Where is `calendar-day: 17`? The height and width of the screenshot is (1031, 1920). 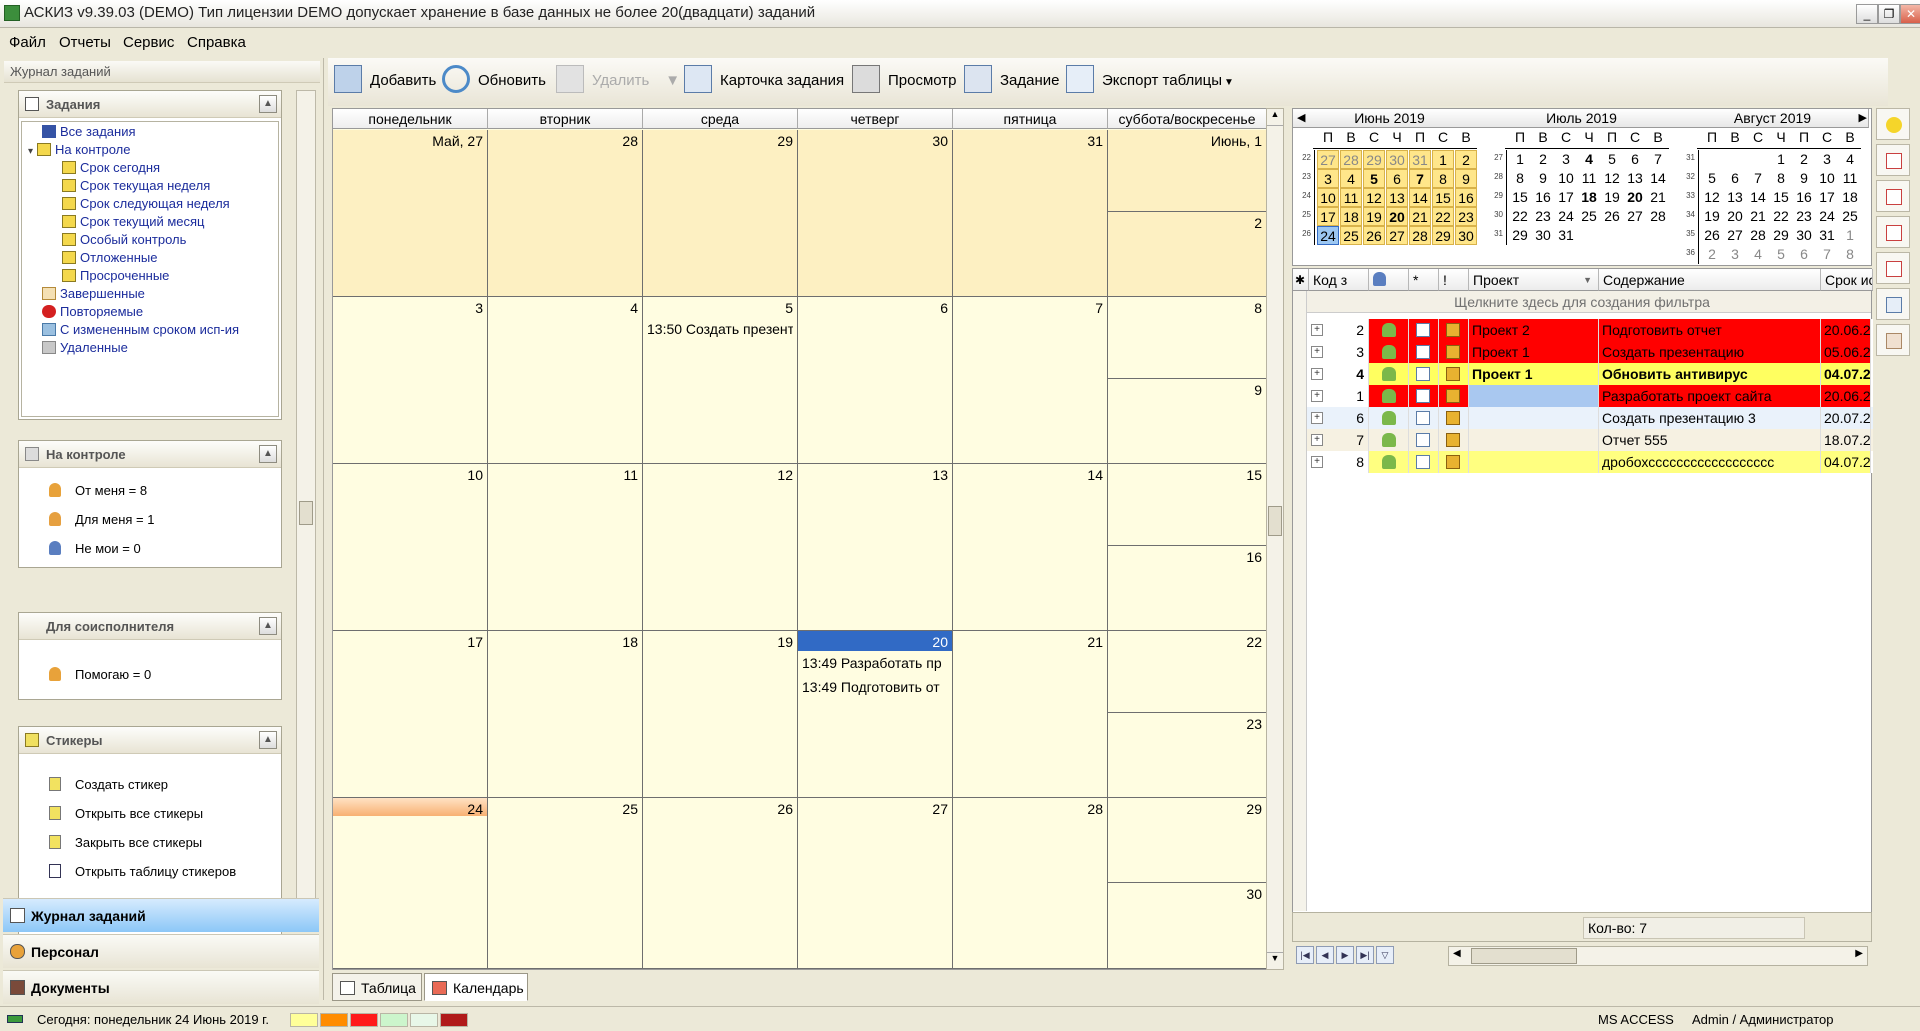
calendar-day: 17 is located at coordinates (410, 714).